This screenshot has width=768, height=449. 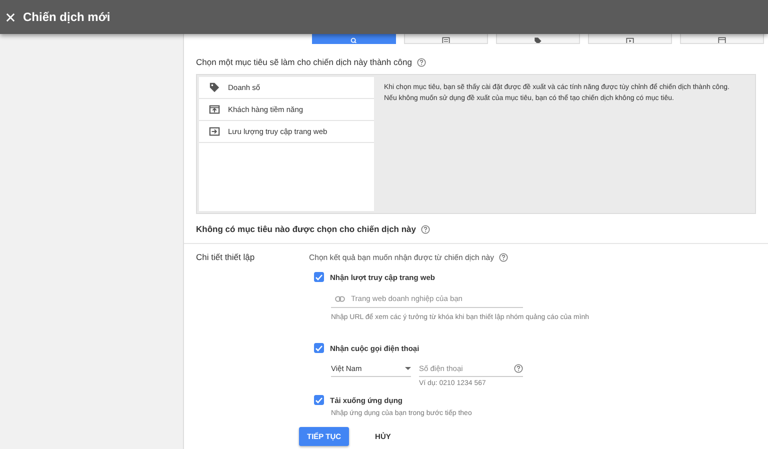 What do you see at coordinates (214, 87) in the screenshot?
I see `tag-icon` at bounding box center [214, 87].